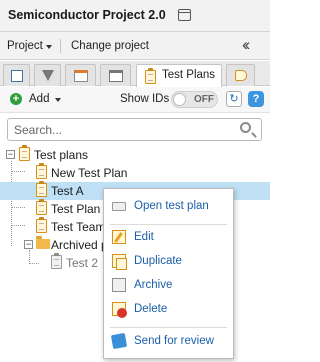 This screenshot has width=320, height=362. I want to click on archive-icon, so click(119, 285).